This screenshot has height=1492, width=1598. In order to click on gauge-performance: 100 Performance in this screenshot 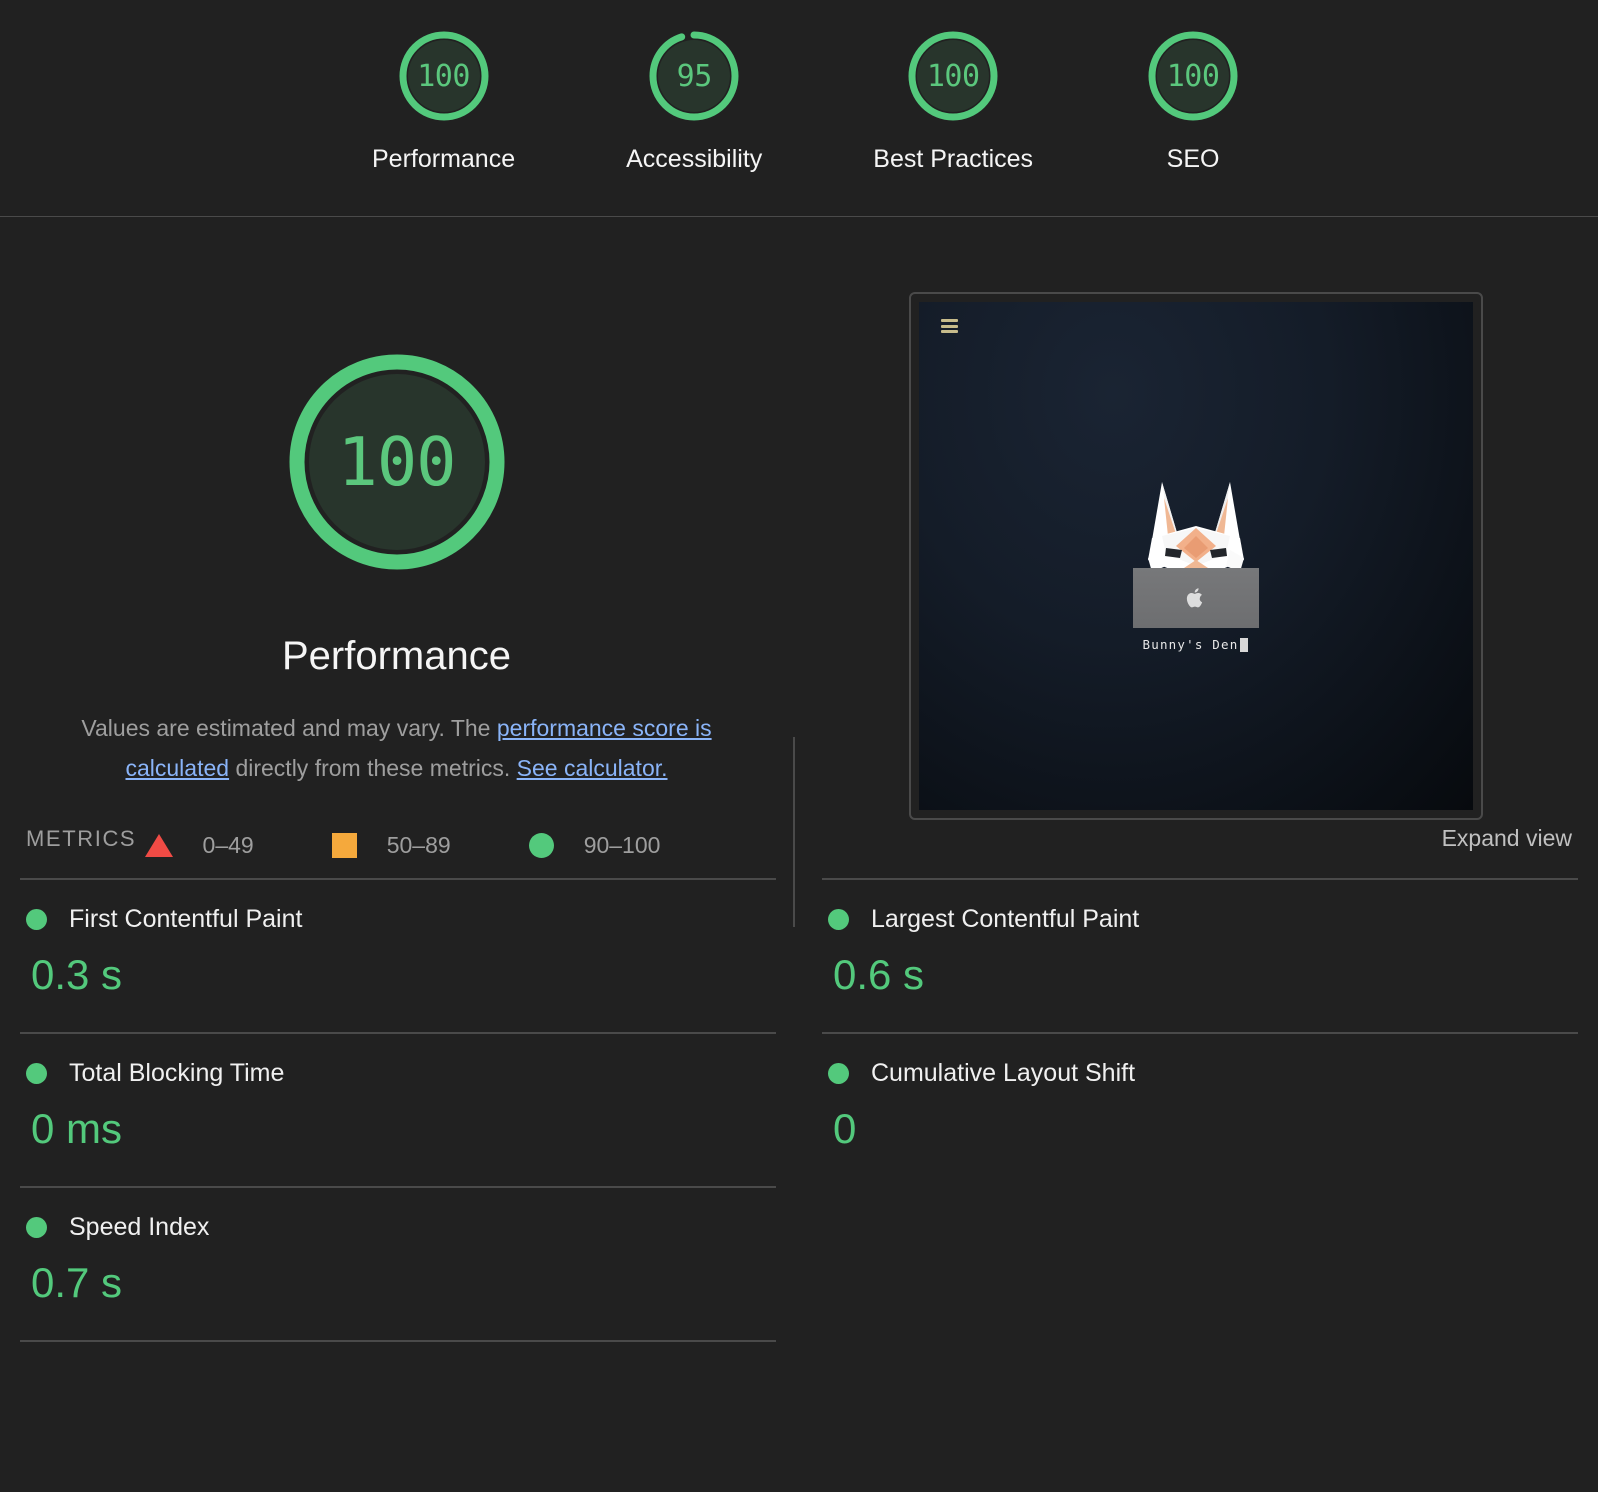, I will do `click(443, 100)`.